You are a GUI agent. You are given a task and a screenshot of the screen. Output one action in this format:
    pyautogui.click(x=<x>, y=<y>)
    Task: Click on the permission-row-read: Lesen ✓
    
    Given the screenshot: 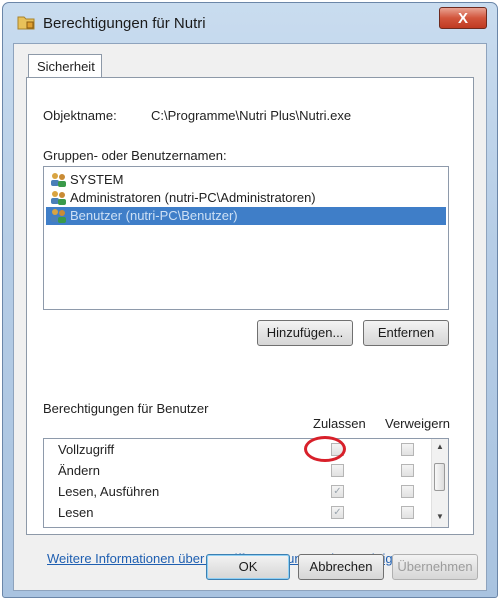 What is the action you would take?
    pyautogui.click(x=236, y=513)
    